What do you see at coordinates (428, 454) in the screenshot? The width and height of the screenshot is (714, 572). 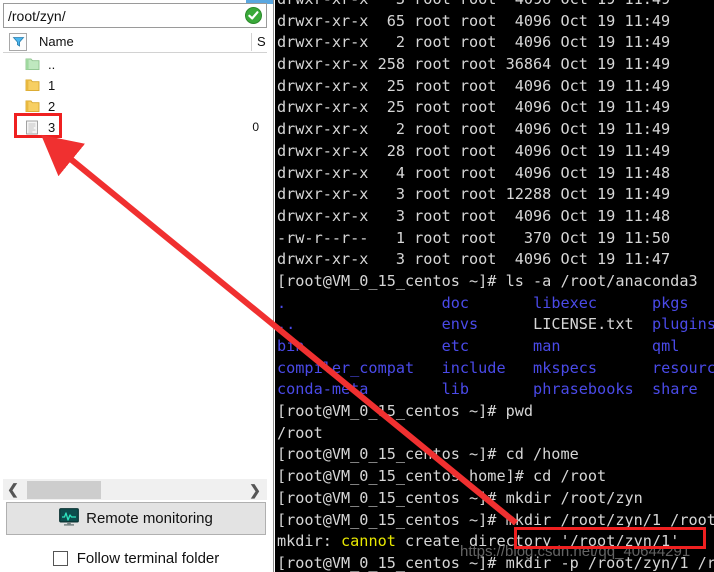 I see `terminal-text: [root@VM_0_15_centos ~]# cd /home` at bounding box center [428, 454].